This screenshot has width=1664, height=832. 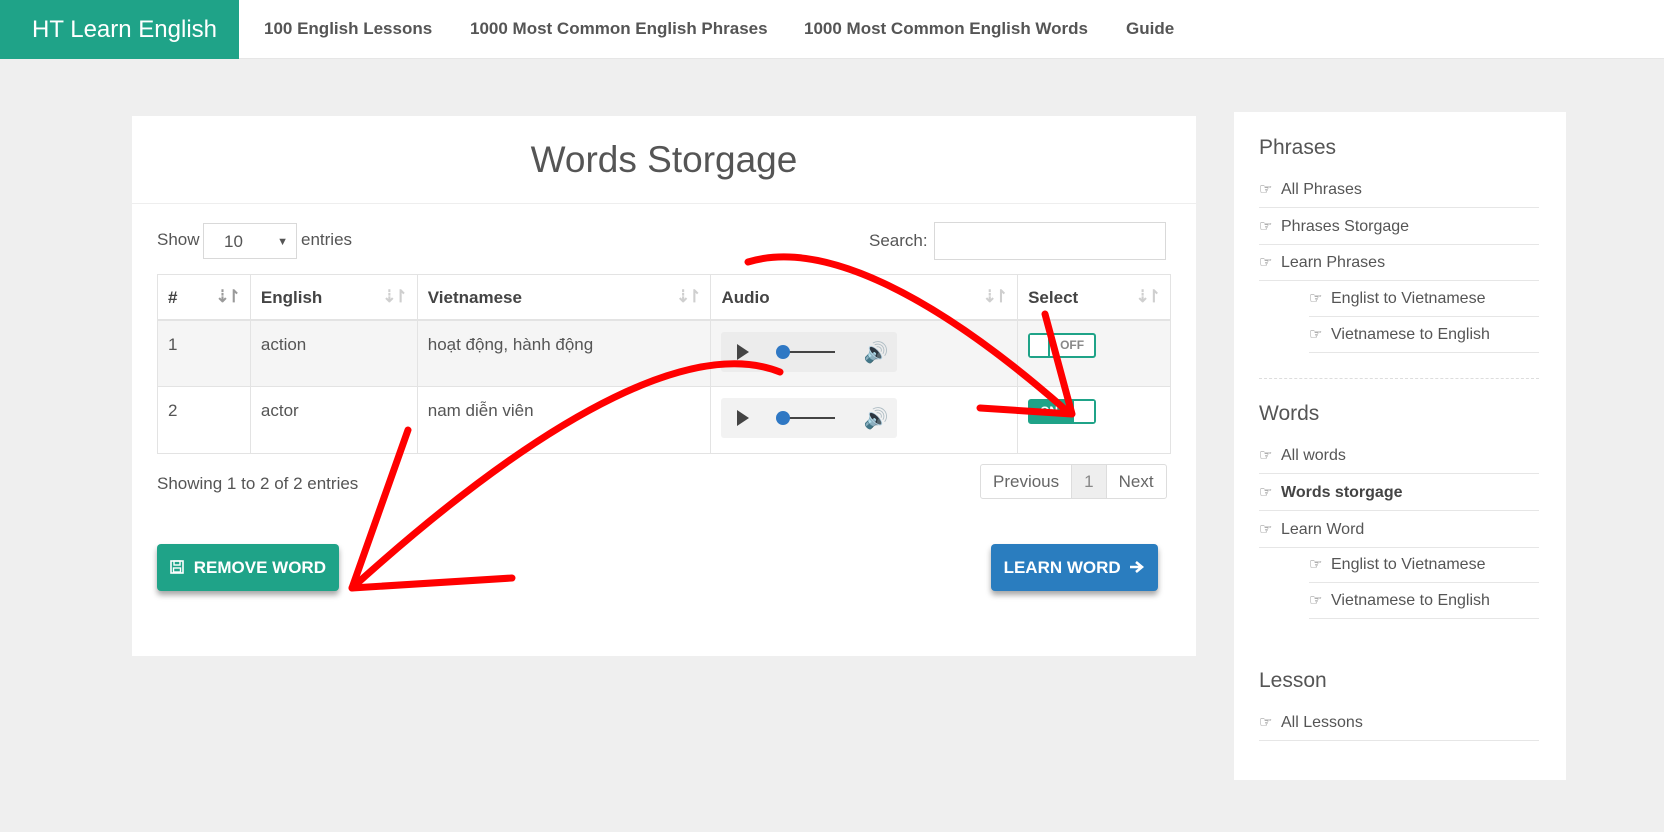 I want to click on chevron-down-icon: ▼, so click(x=282, y=242).